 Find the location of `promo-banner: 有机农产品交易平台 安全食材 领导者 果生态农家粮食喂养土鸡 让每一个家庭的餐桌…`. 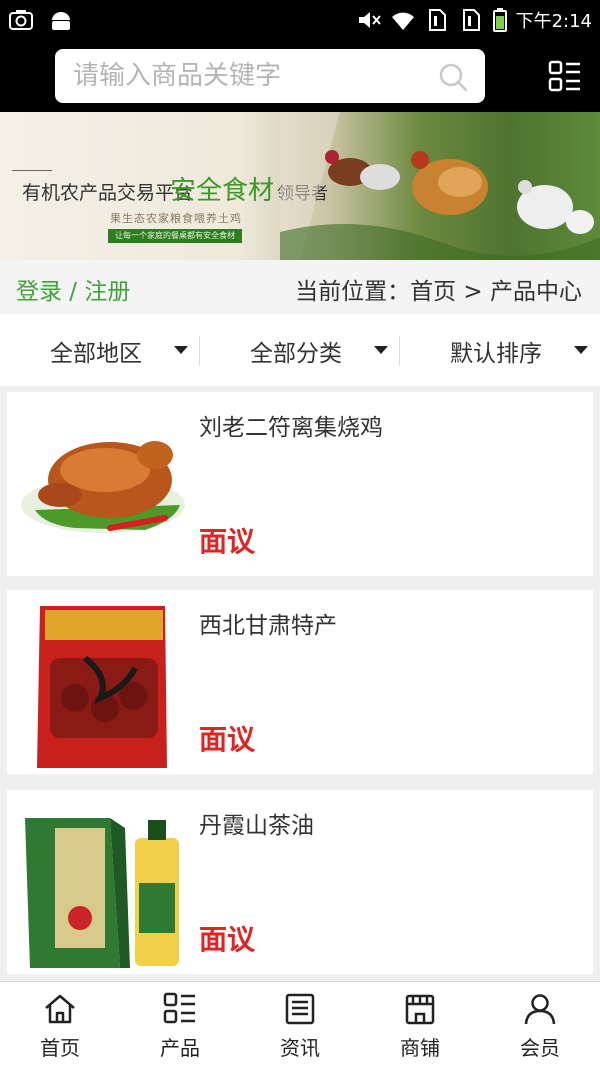

promo-banner: 有机农产品交易平台 安全食材 领导者 果生态农家粮食喂养土鸡 让每一个家庭的餐桌… is located at coordinates (300, 186).